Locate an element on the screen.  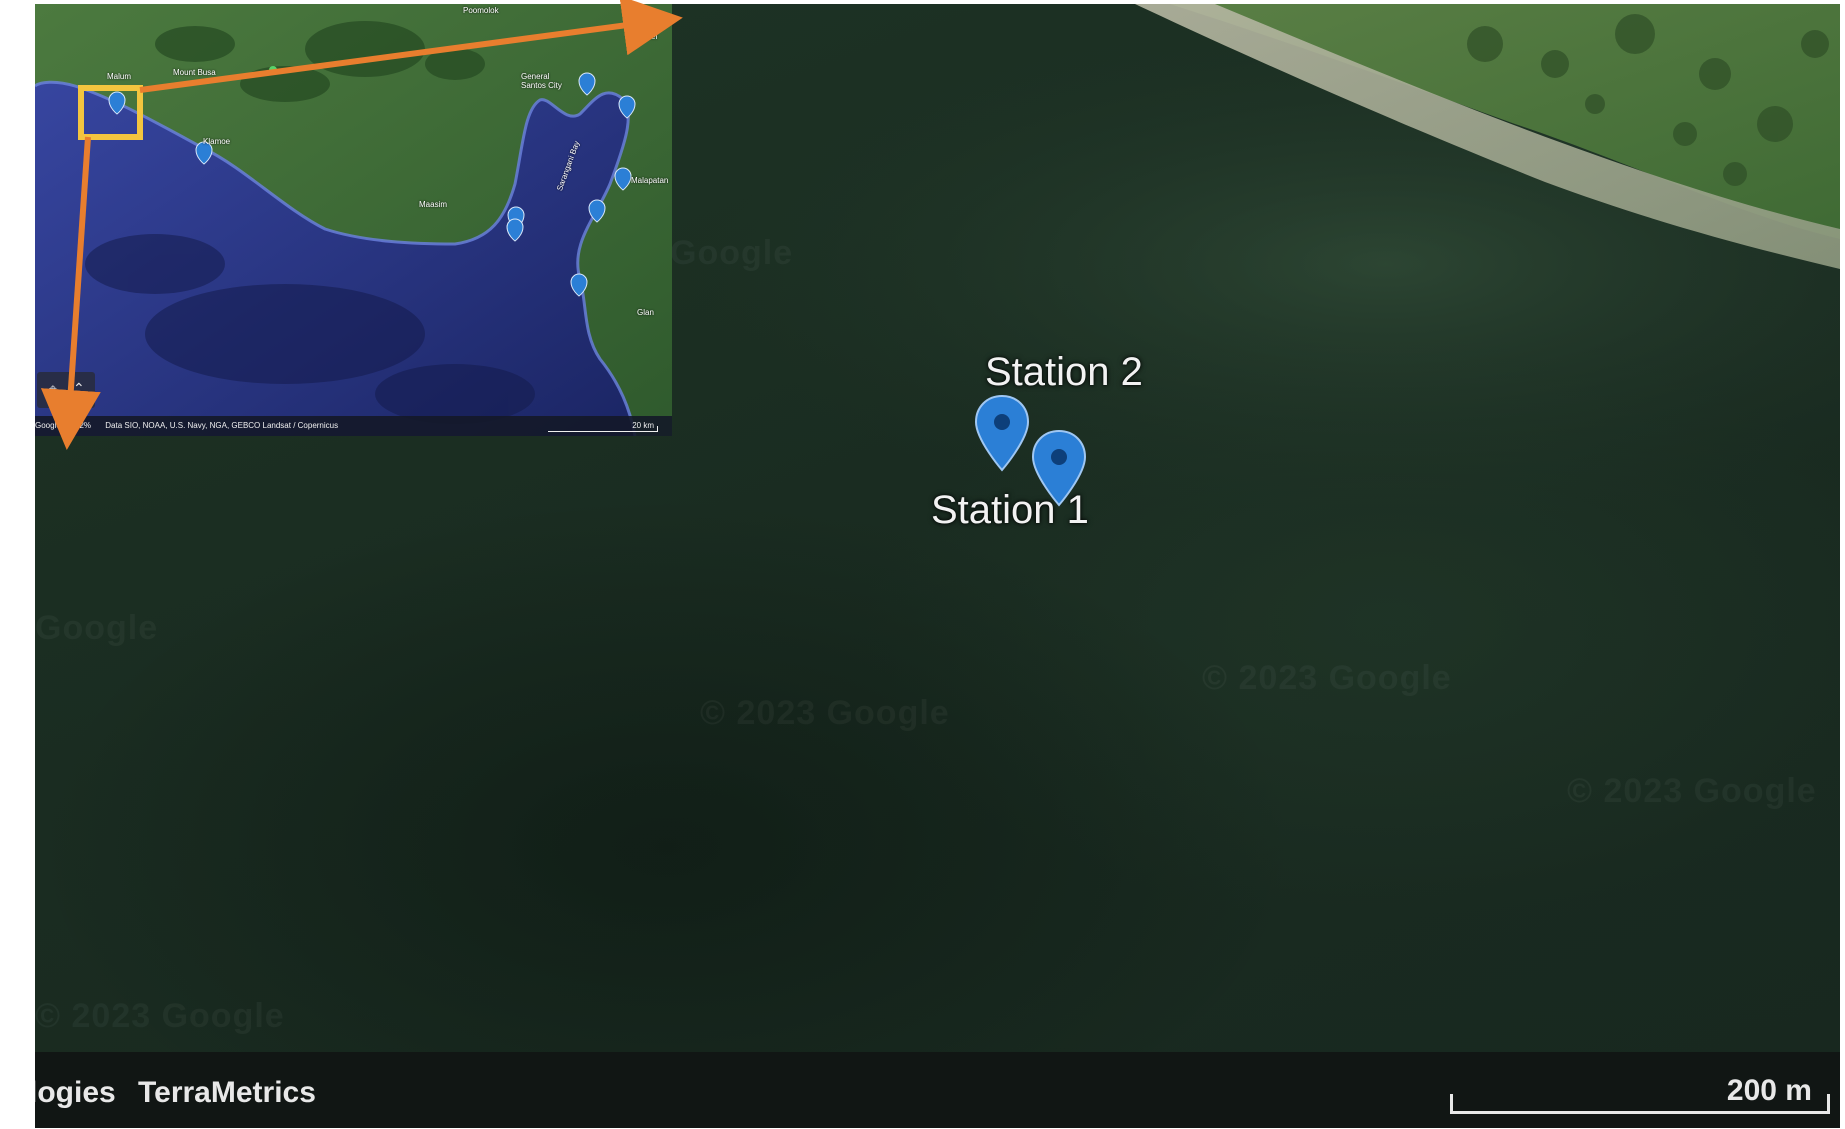
scale-label: 200 m is located at coordinates (1769, 1090).